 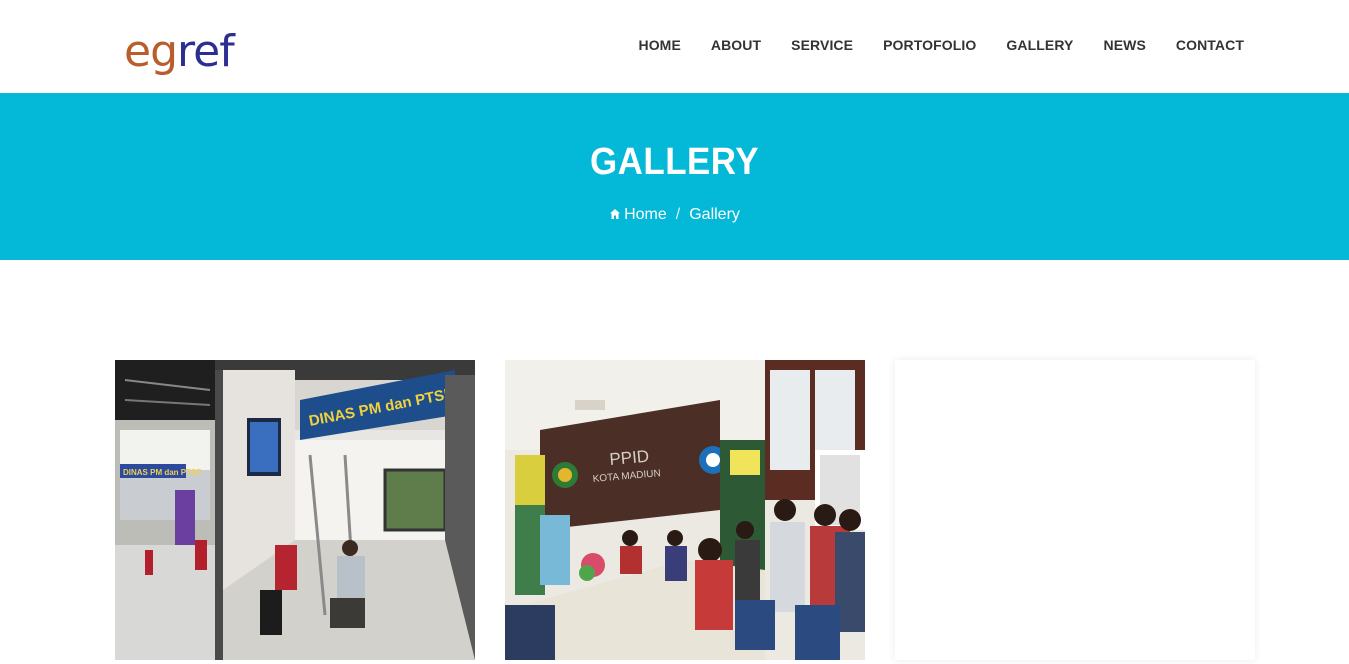 I want to click on logo-part-eg: eg, so click(x=151, y=51).